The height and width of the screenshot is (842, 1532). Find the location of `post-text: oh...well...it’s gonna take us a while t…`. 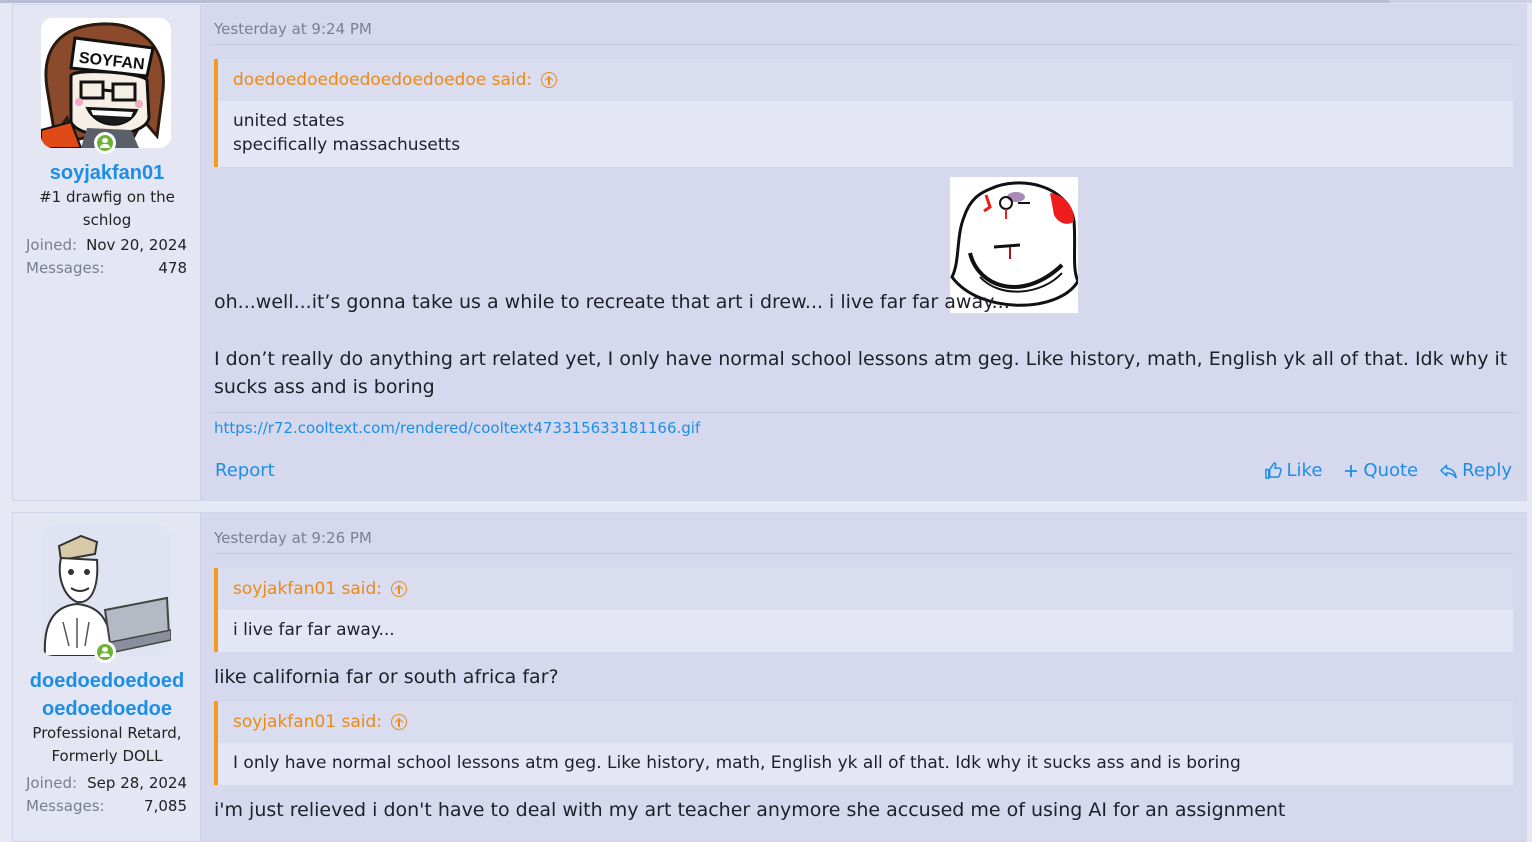

post-text: oh...well...it’s gonna take us a while t… is located at coordinates (612, 302).